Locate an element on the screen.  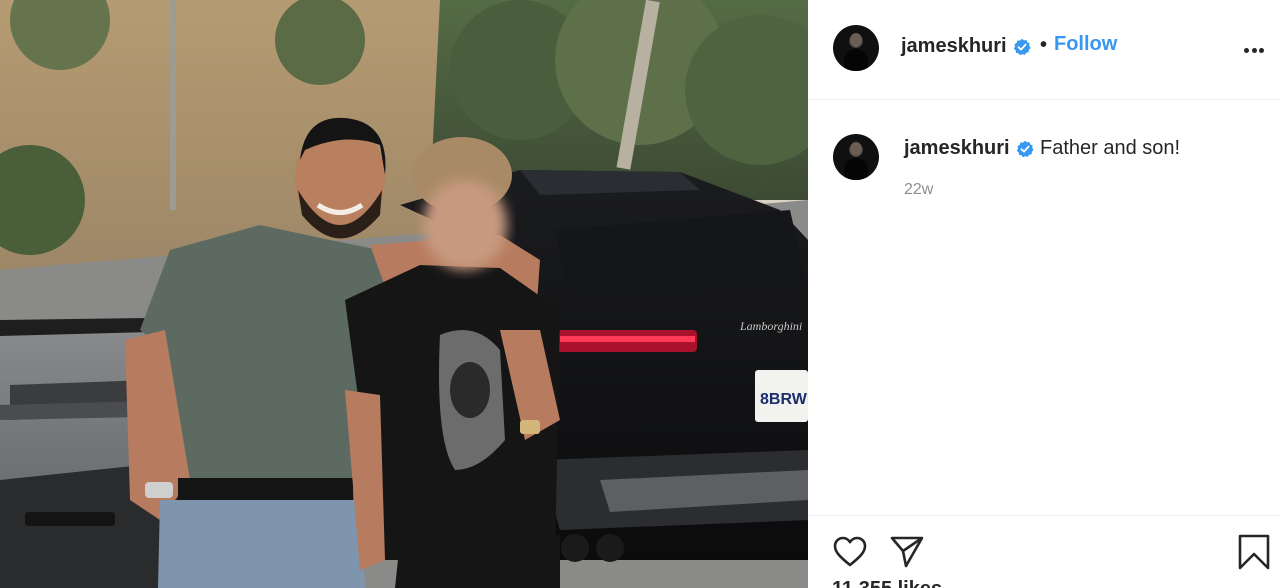
share-send-icon is located at coordinates (907, 552).